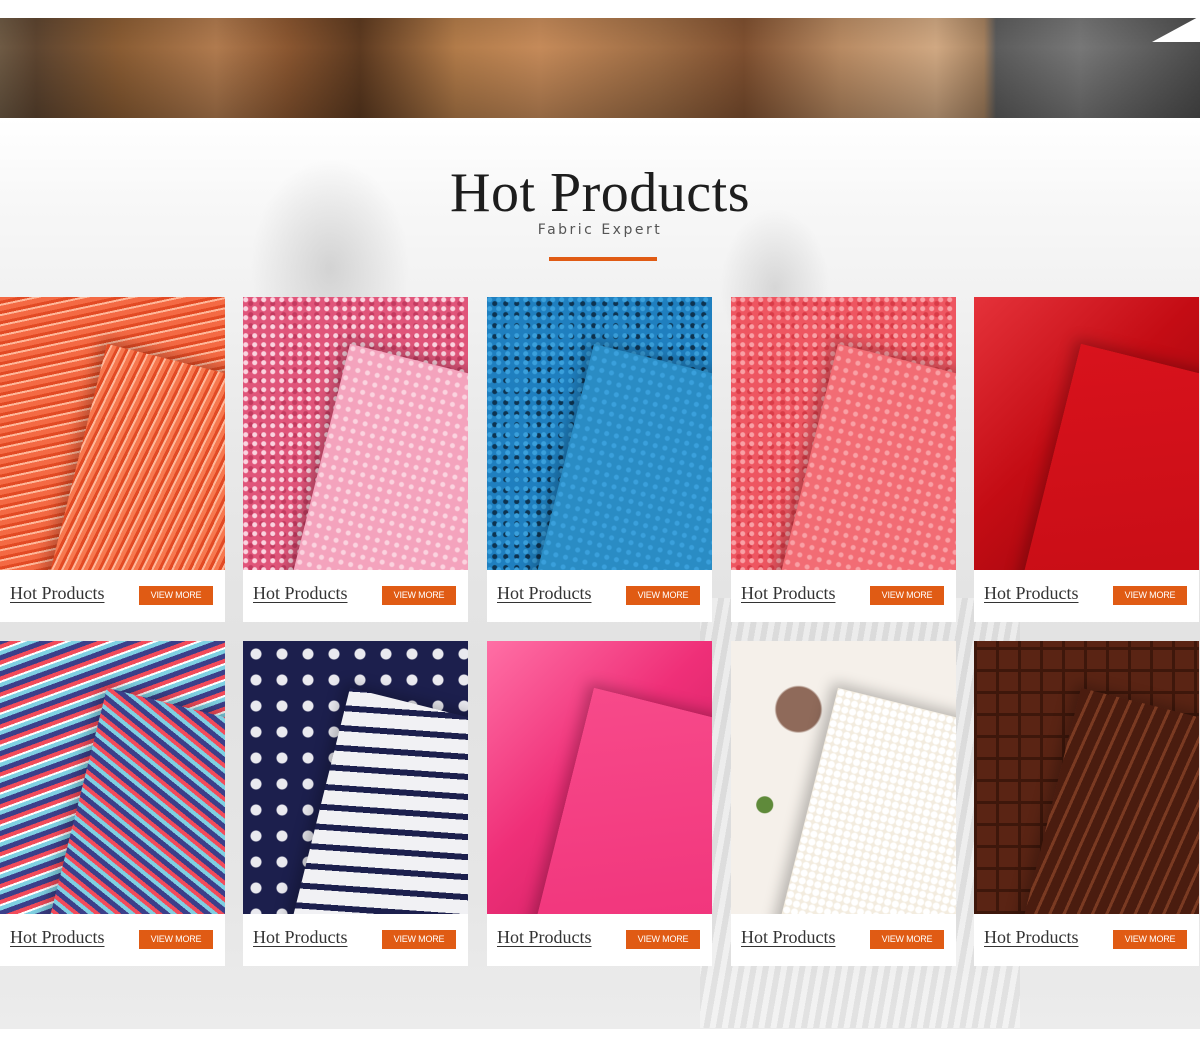 The image size is (1200, 1037). I want to click on section-heading: Hot Products Fabric Expert, so click(600, 210).